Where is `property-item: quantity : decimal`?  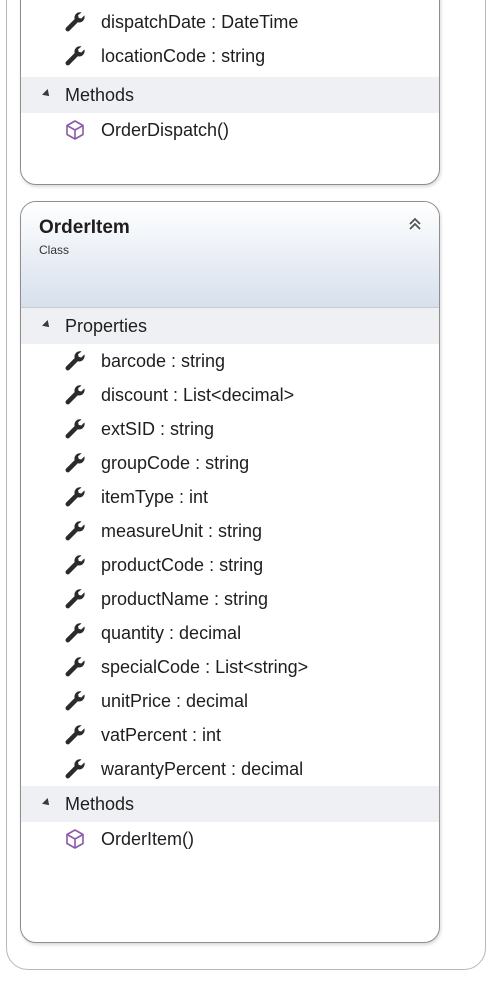
property-item: quantity : decimal is located at coordinates (230, 633).